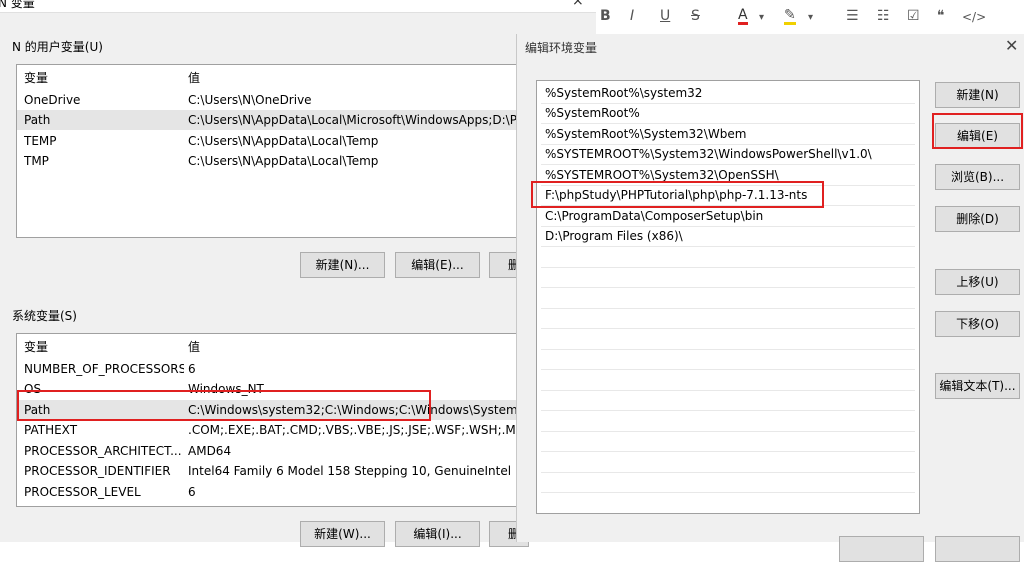 The width and height of the screenshot is (1024, 562). Describe the element at coordinates (941, 16) in the screenshot. I see `quote-icon: ❝` at that location.